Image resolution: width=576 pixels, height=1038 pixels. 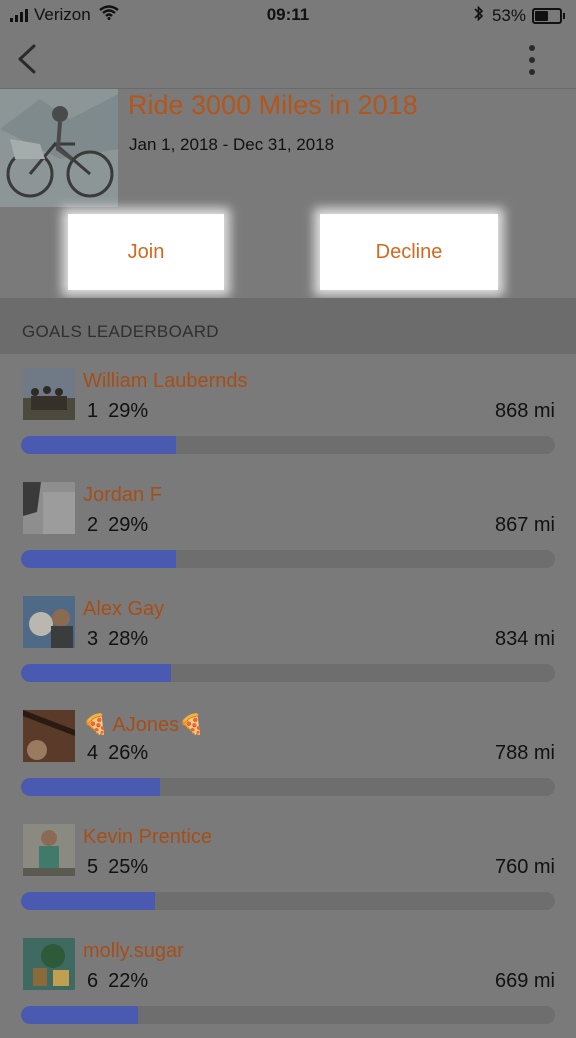 I want to click on rank: 4, so click(x=93, y=753).